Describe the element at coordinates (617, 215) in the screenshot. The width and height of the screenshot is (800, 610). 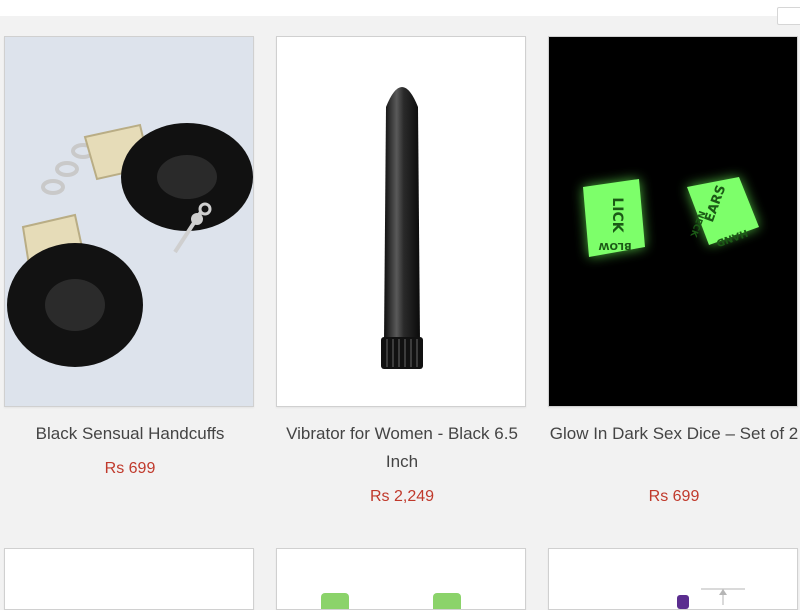
I see `dice-word: LICK` at that location.